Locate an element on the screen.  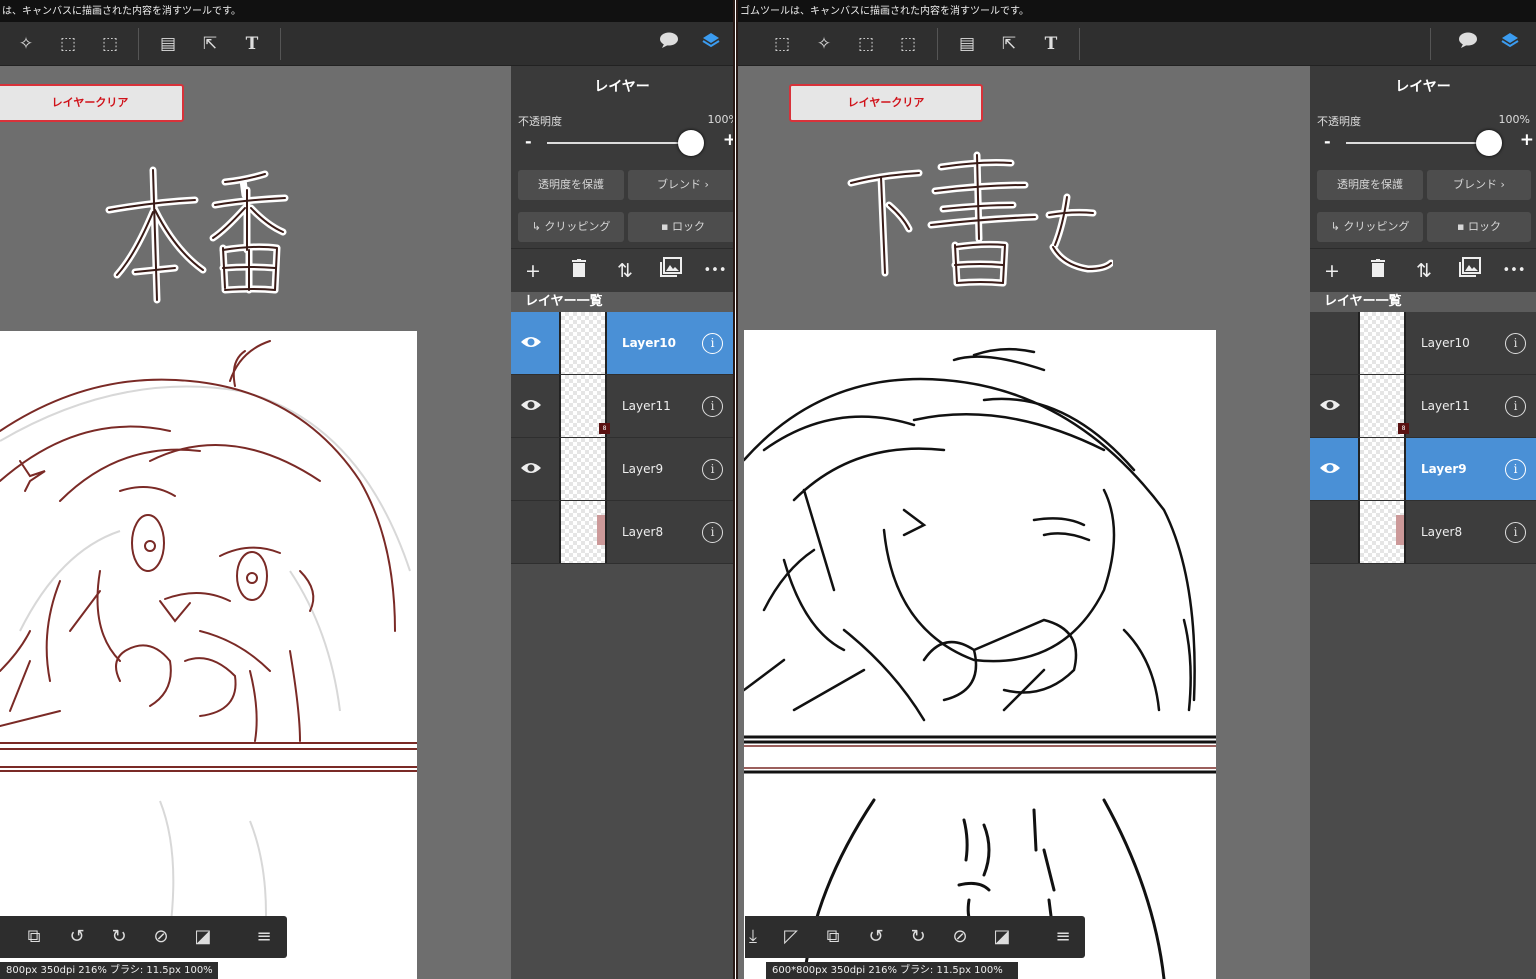
lock-icon: ▪ is located at coordinates (1461, 226).